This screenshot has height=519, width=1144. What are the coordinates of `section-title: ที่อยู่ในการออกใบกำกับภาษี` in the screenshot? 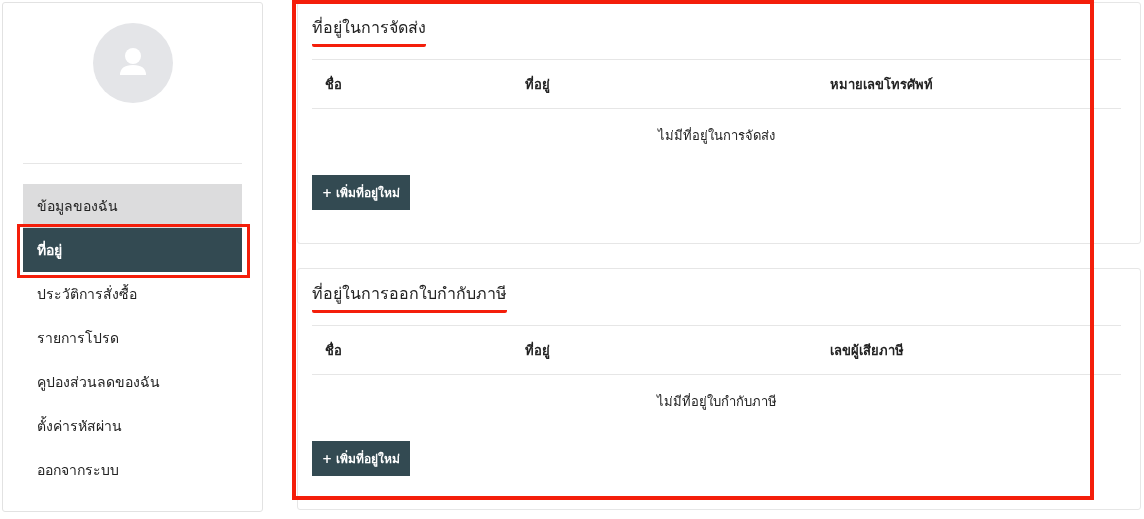 It's located at (409, 297).